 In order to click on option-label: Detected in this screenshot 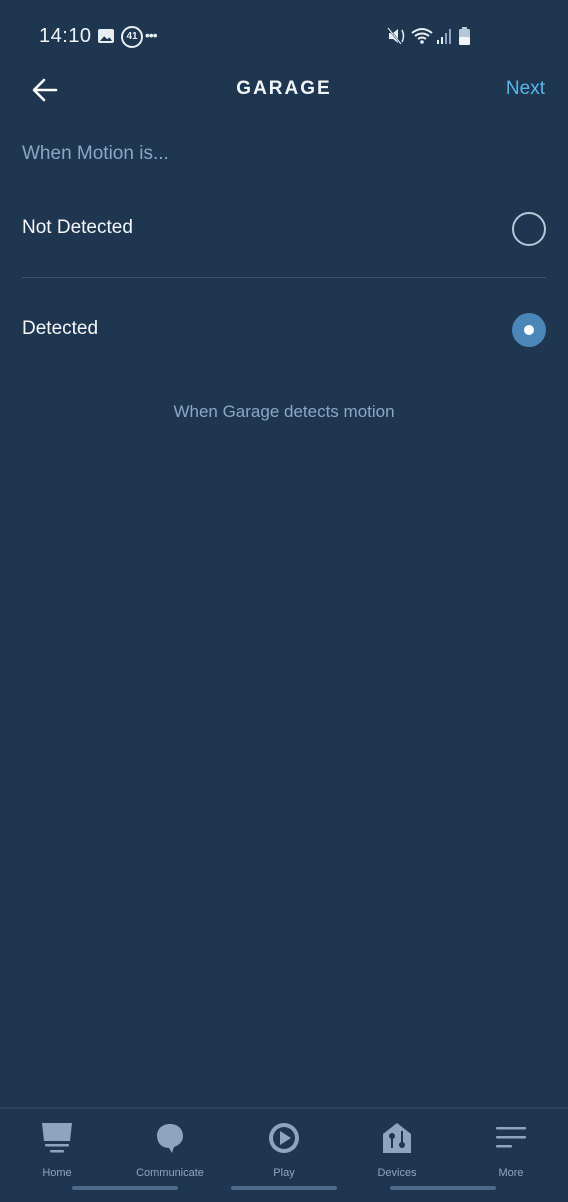, I will do `click(60, 328)`.